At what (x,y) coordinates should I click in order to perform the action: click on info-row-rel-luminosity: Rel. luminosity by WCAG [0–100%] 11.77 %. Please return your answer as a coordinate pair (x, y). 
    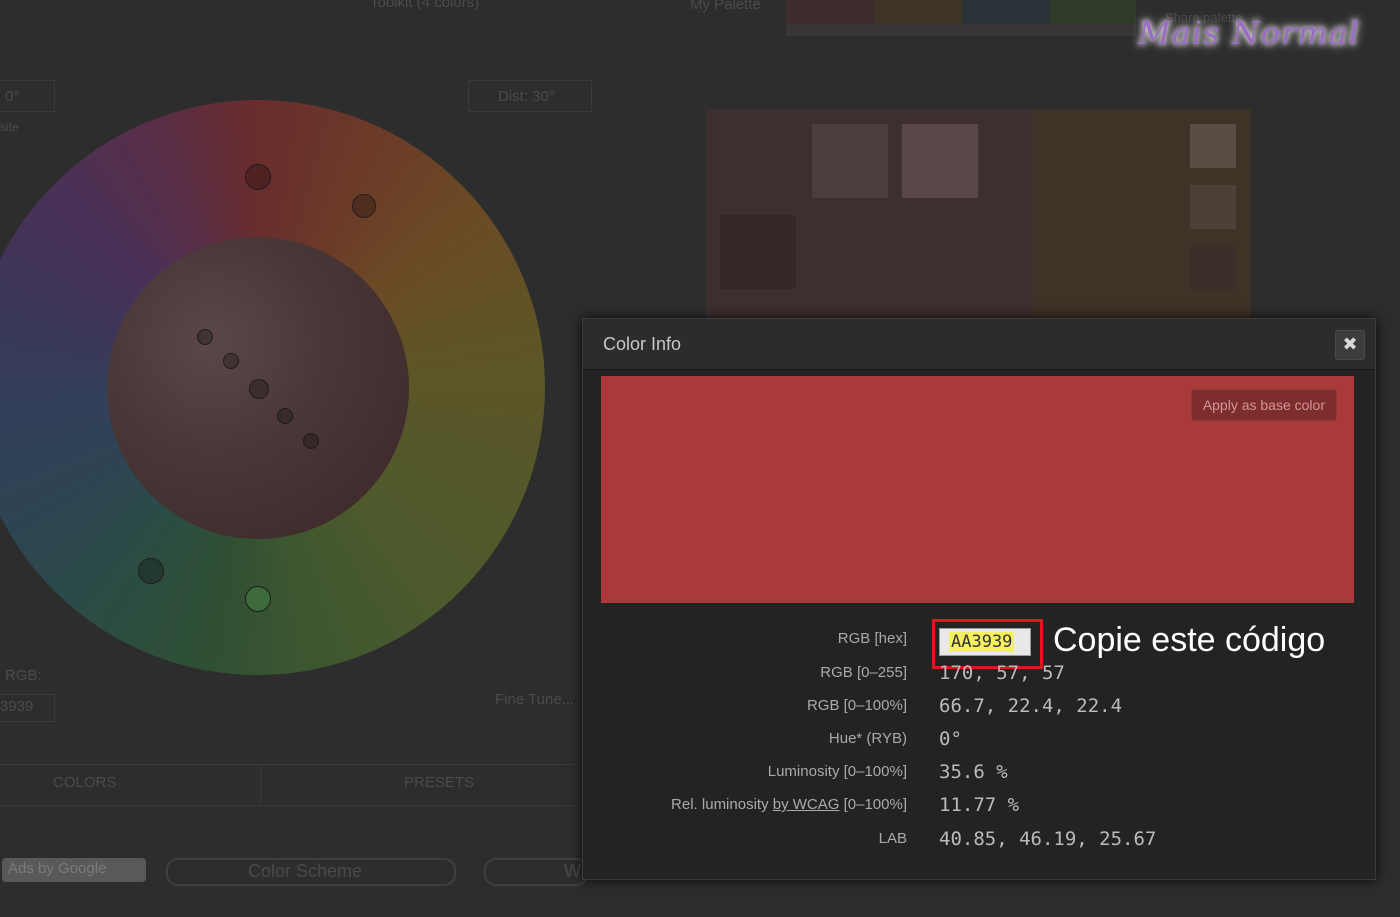
    Looking at the image, I should click on (979, 805).